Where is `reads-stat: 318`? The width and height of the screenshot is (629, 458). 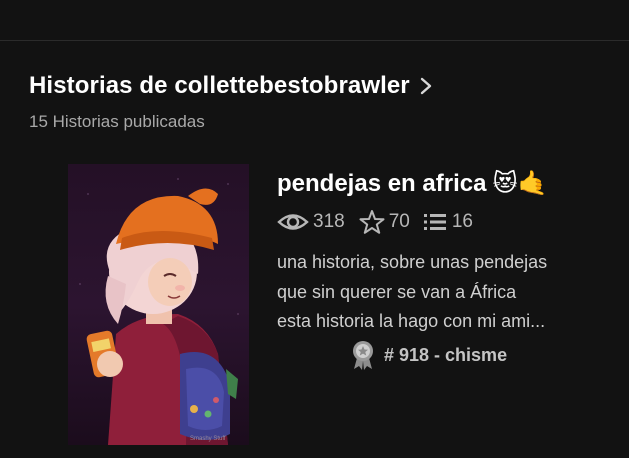
reads-stat: 318 is located at coordinates (311, 222).